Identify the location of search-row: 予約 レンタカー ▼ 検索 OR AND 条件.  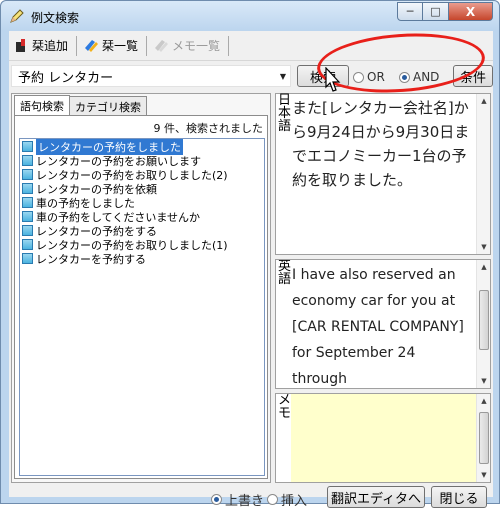
(251, 76).